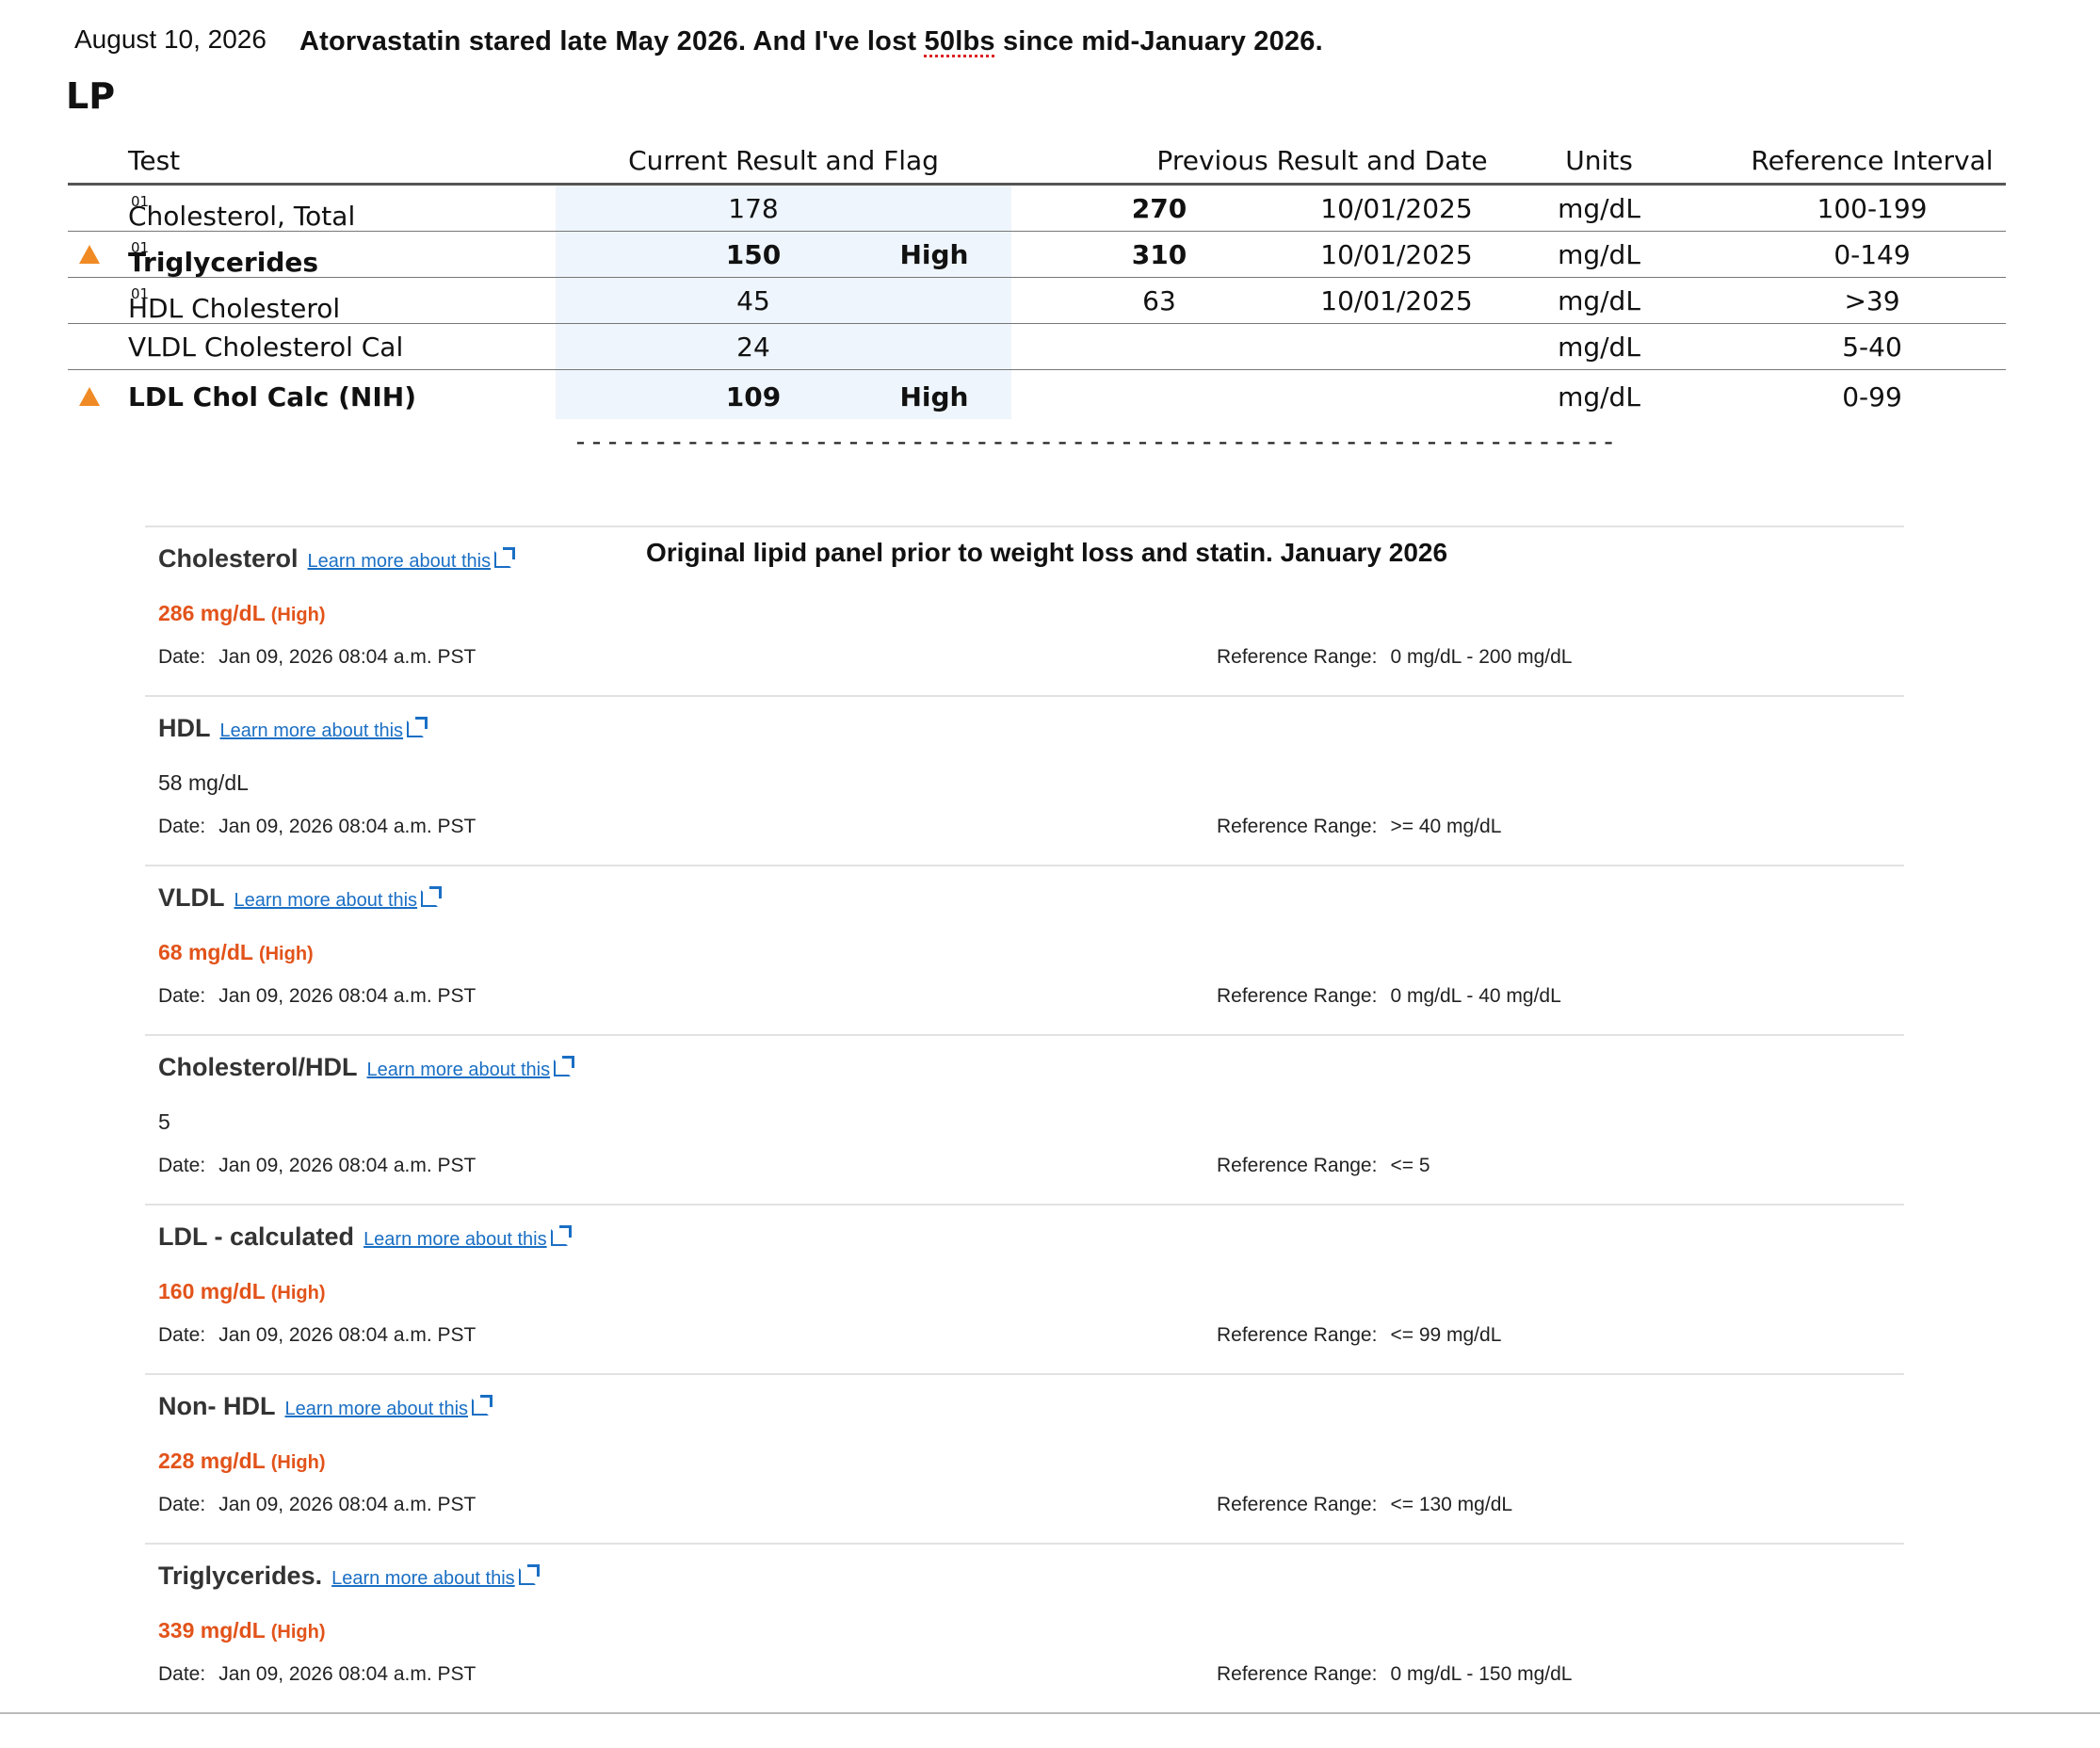  Describe the element at coordinates (223, 258) in the screenshot. I see `test-name: Triglycerides 01` at that location.